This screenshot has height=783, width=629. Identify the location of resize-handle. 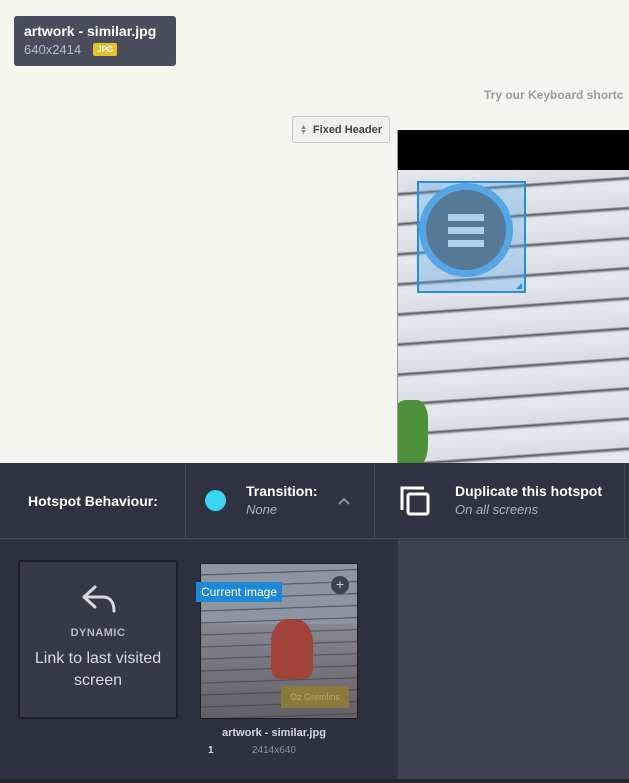
(519, 286).